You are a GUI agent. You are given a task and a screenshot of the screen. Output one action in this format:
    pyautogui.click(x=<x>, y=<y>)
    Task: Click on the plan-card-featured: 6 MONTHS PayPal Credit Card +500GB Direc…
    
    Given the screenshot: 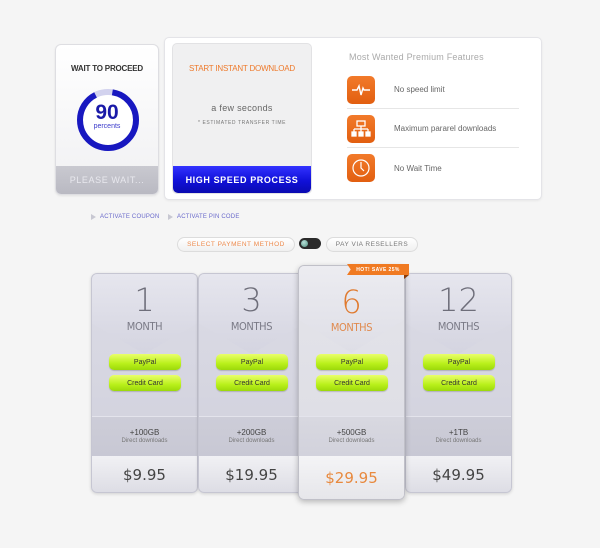 What is the action you would take?
    pyautogui.click(x=351, y=382)
    